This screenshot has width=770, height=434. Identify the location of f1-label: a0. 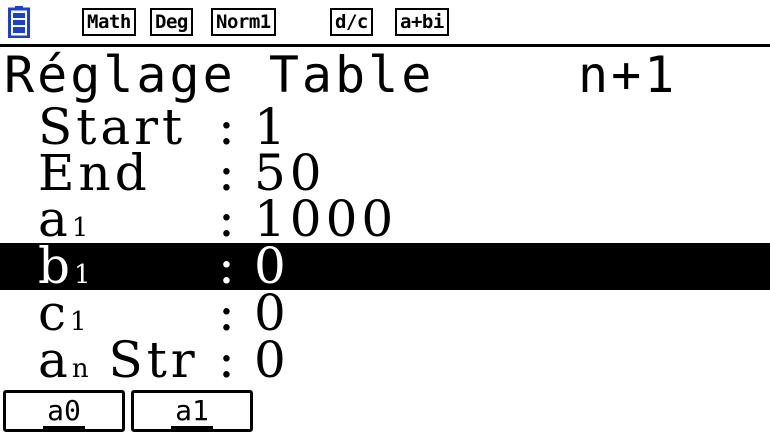
(64, 412).